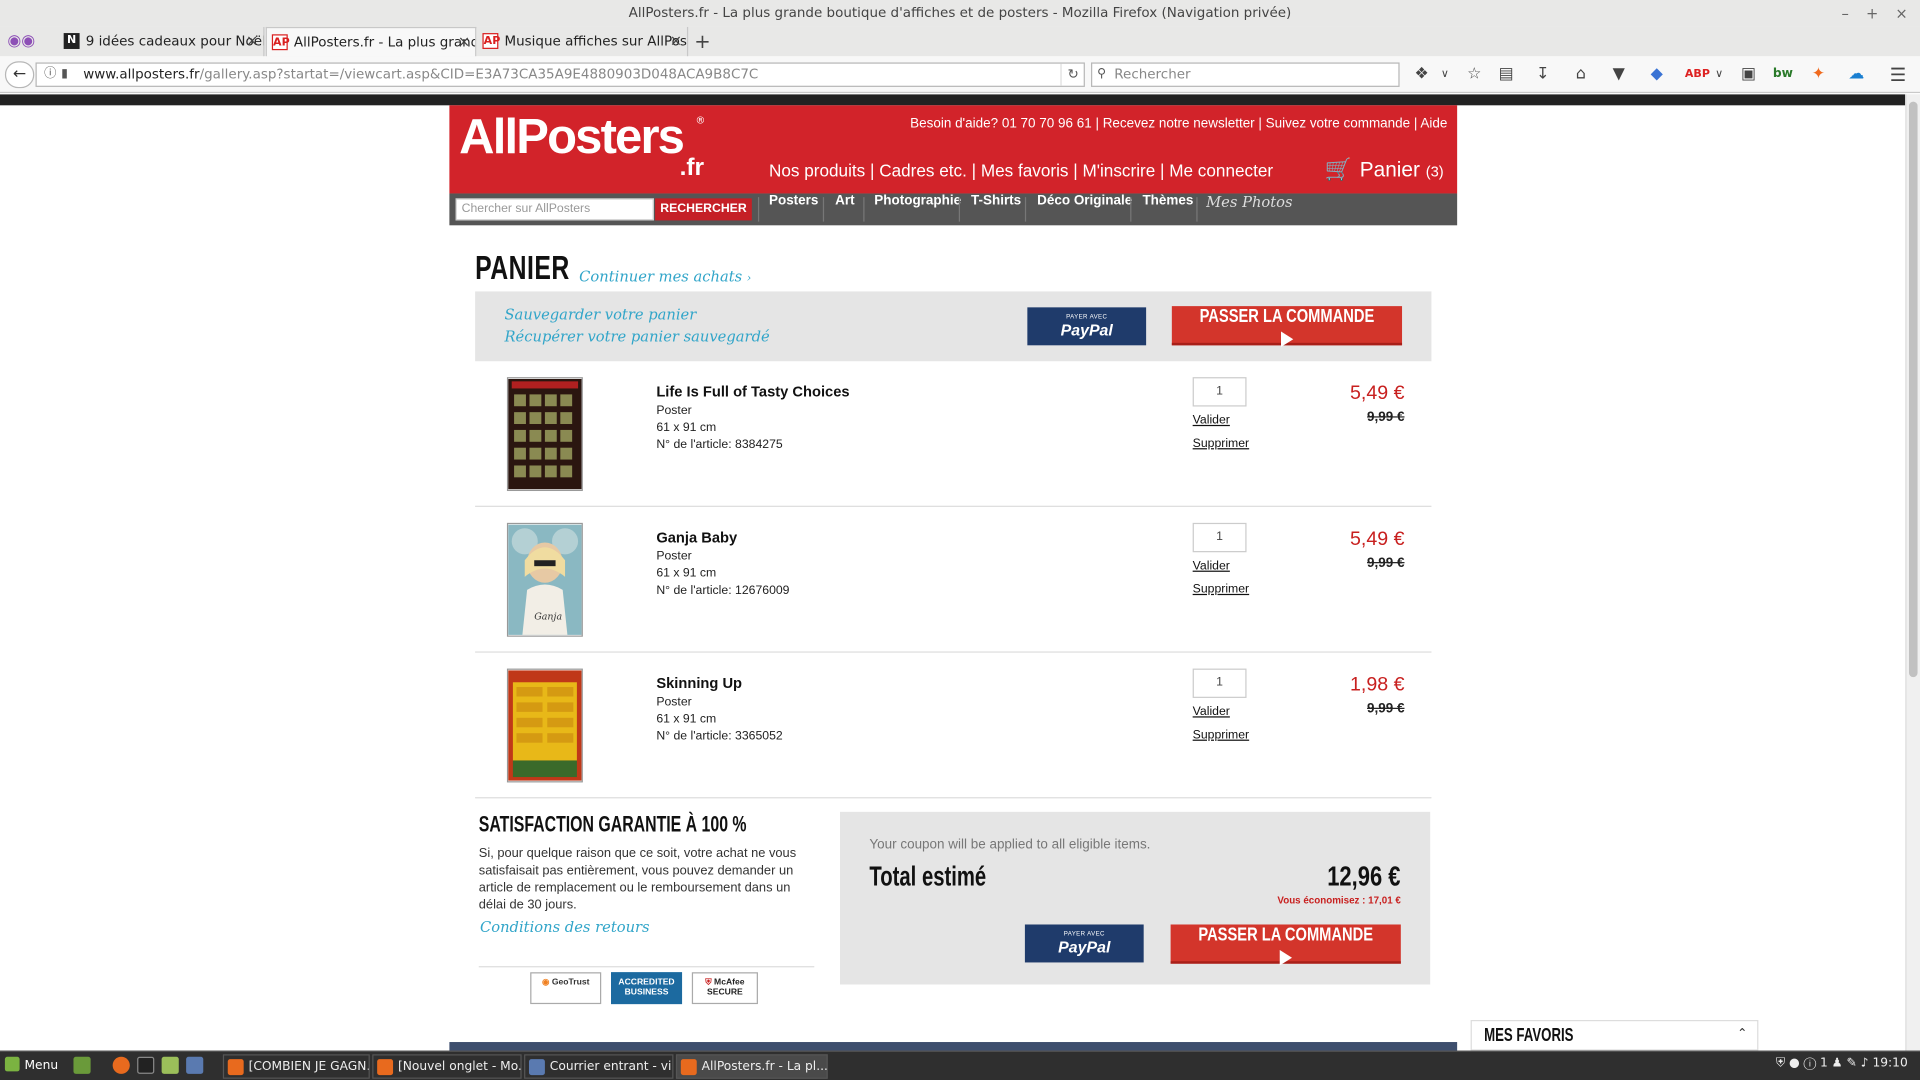  Describe the element at coordinates (1844, 13) in the screenshot. I see `minimize-button: –` at that location.